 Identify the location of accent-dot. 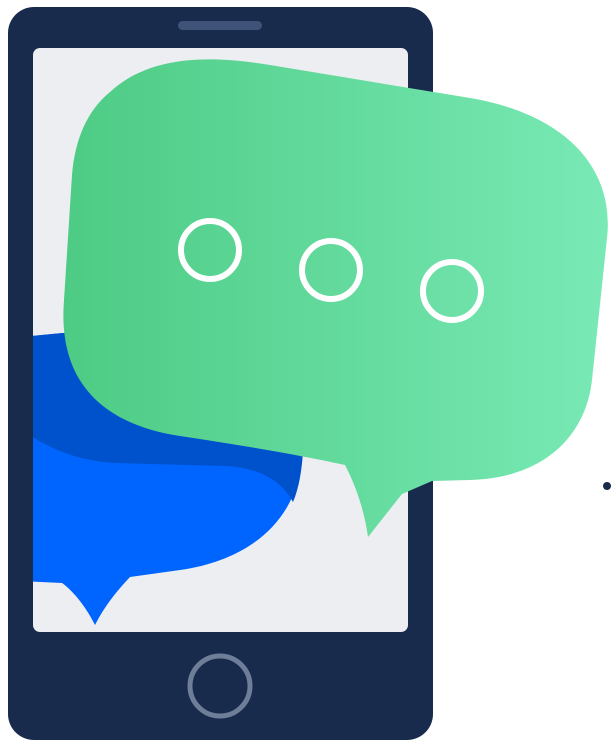
(607, 486).